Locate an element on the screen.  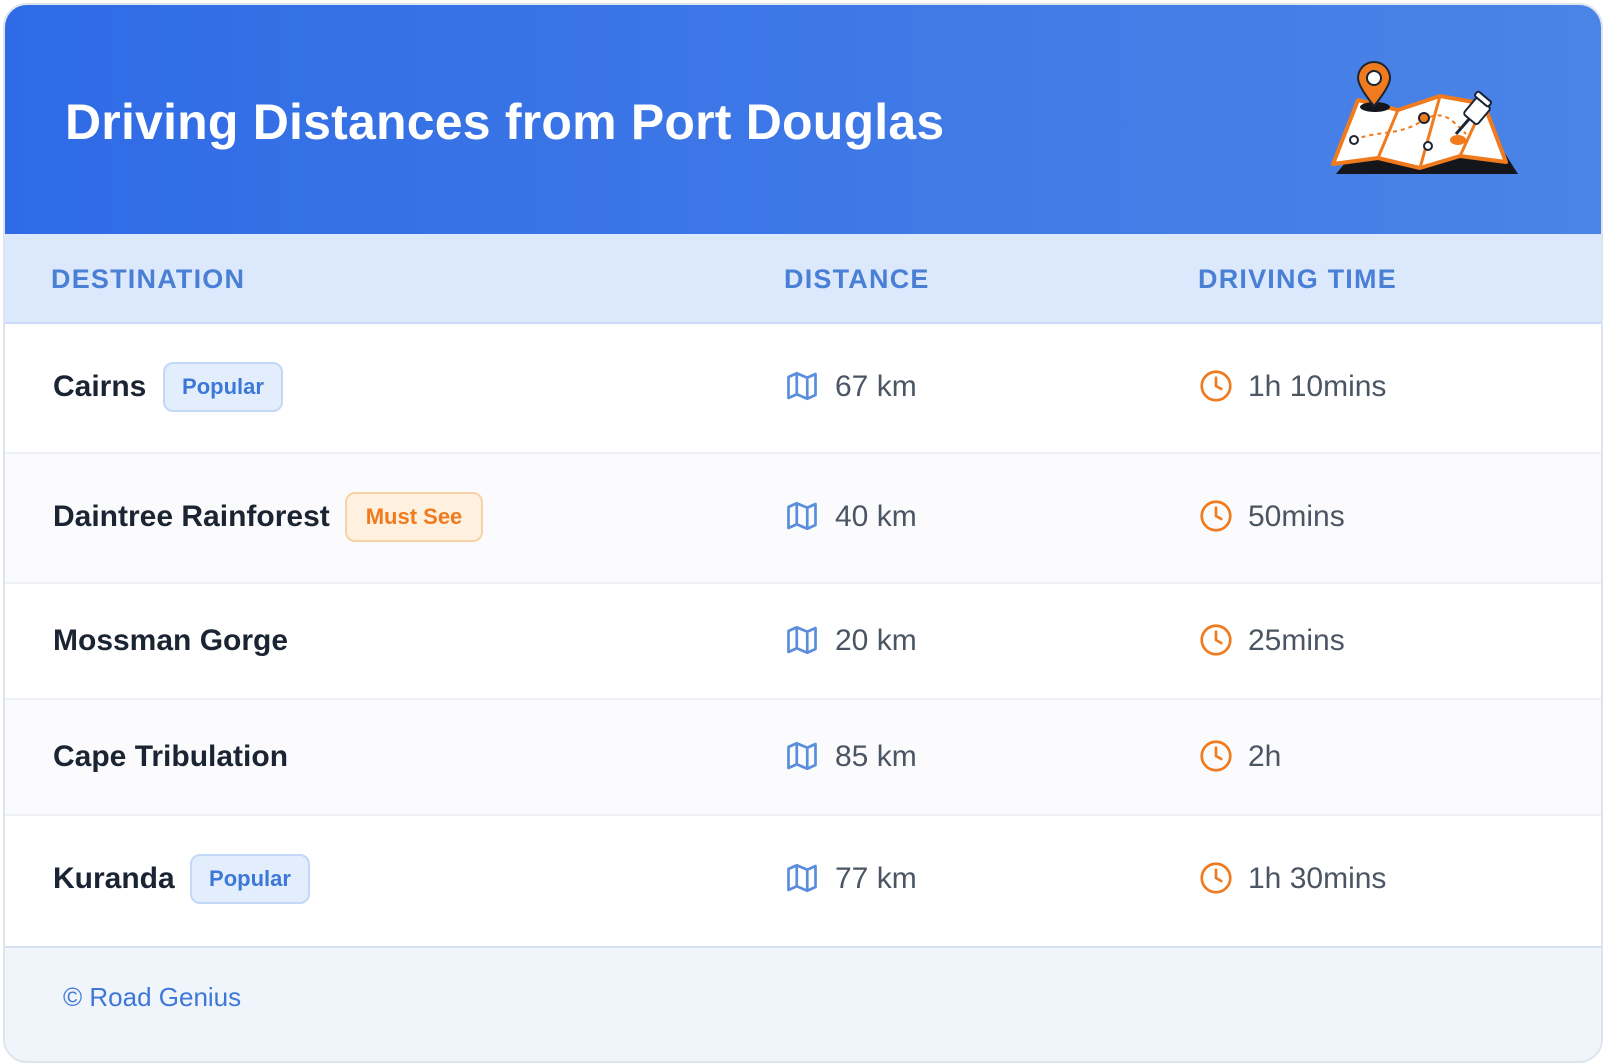
destination-name: Mossman Gorge is located at coordinates (171, 640).